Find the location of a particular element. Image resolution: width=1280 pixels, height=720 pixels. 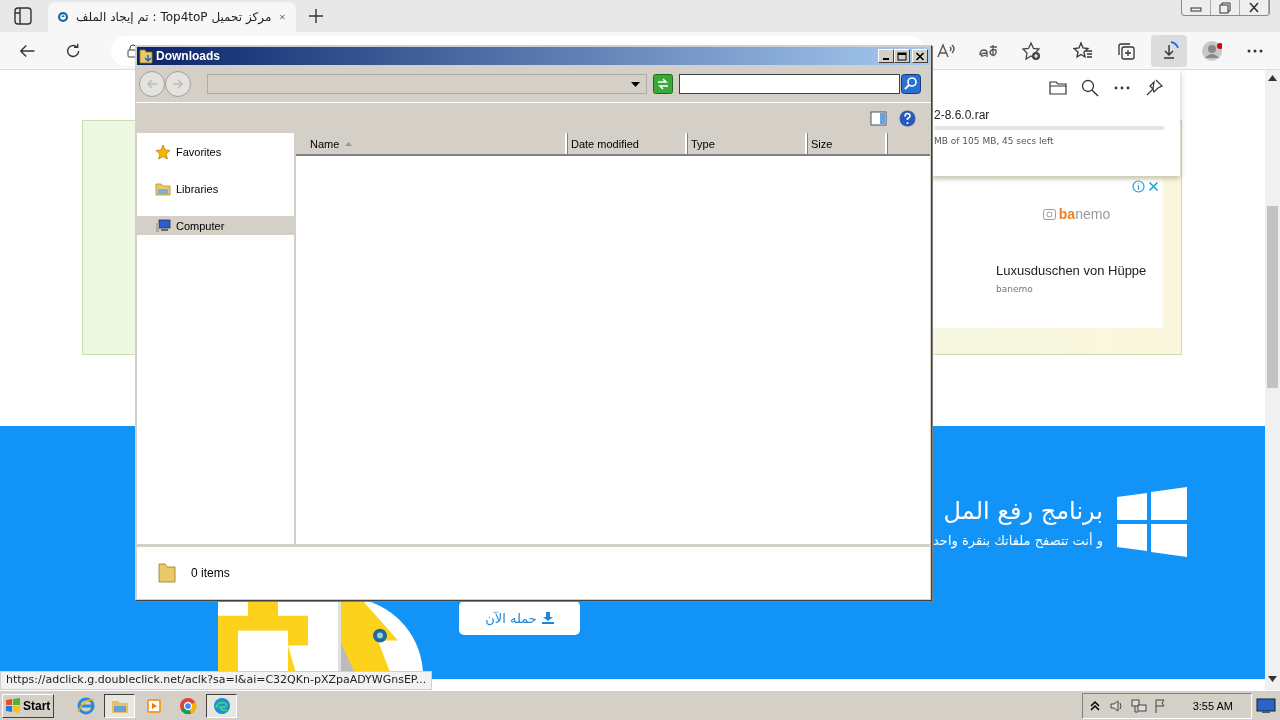

info-icon is located at coordinates (1138, 186).